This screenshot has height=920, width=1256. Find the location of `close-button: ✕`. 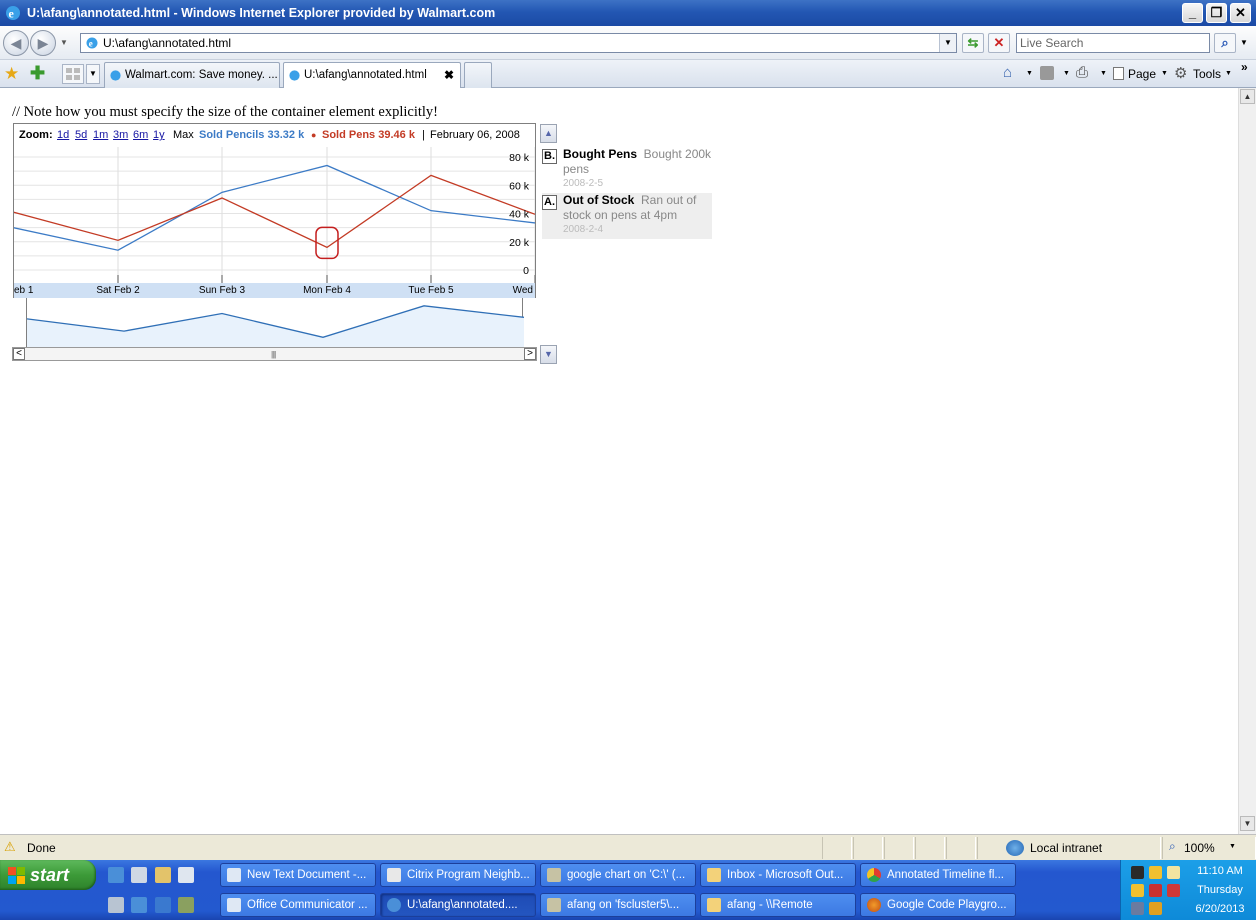

close-button: ✕ is located at coordinates (1240, 13).